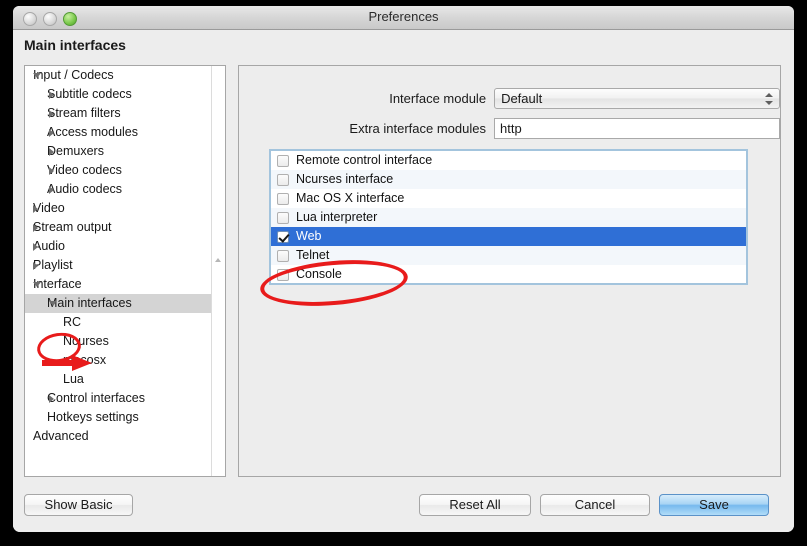 Image resolution: width=807 pixels, height=546 pixels. What do you see at coordinates (403, 507) in the screenshot?
I see `dialog-button-bar: Show Basic Reset All Cancel Save` at bounding box center [403, 507].